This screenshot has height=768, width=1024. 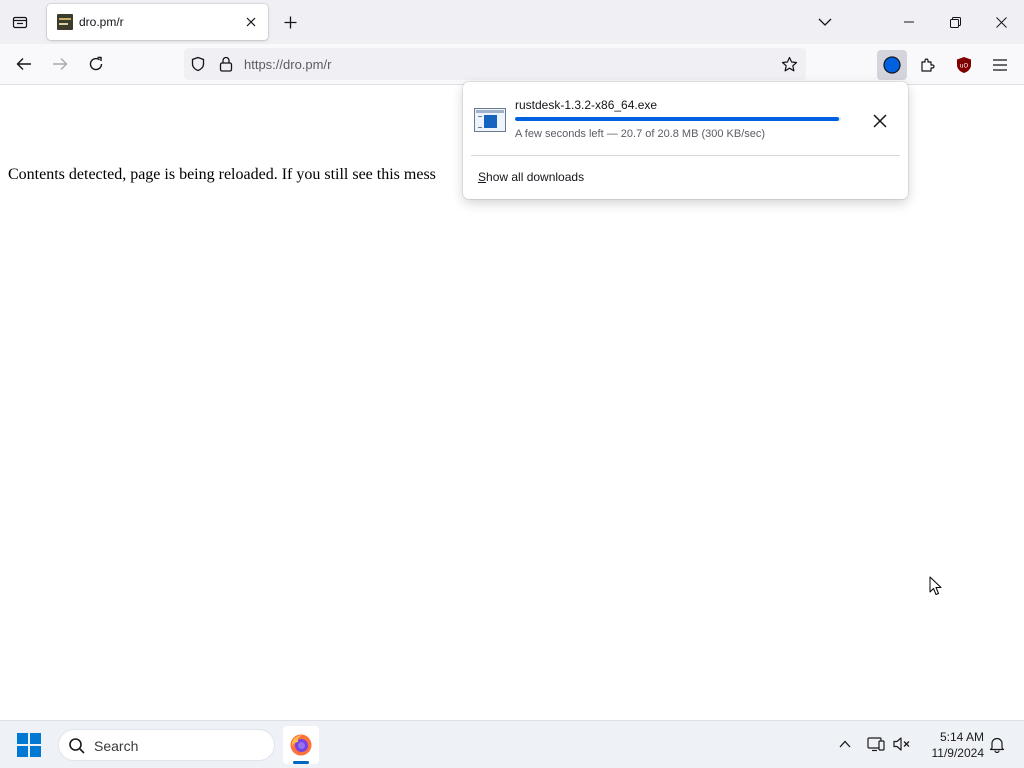 I want to click on running-indicator, so click(x=301, y=762).